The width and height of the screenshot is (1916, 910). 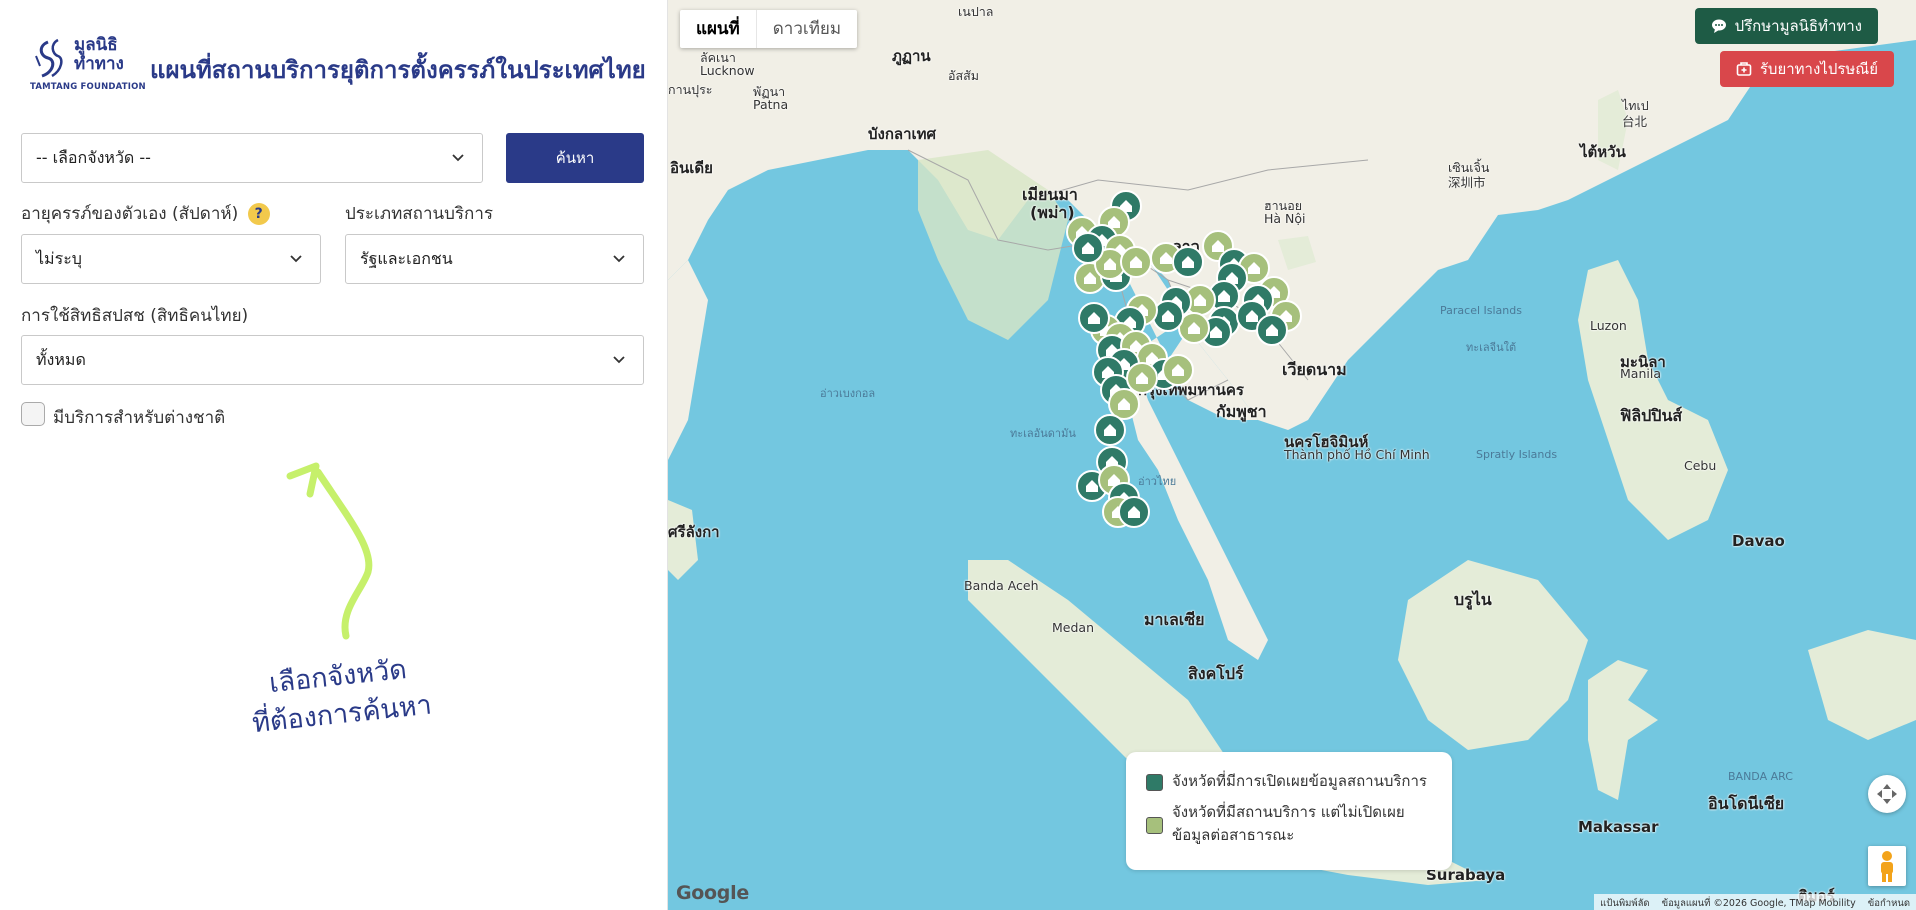 I want to click on legend-item-1-label: จังหวัดที่มีการเปิดเผยข้อมูลสถานบริการ, so click(x=1299, y=781).